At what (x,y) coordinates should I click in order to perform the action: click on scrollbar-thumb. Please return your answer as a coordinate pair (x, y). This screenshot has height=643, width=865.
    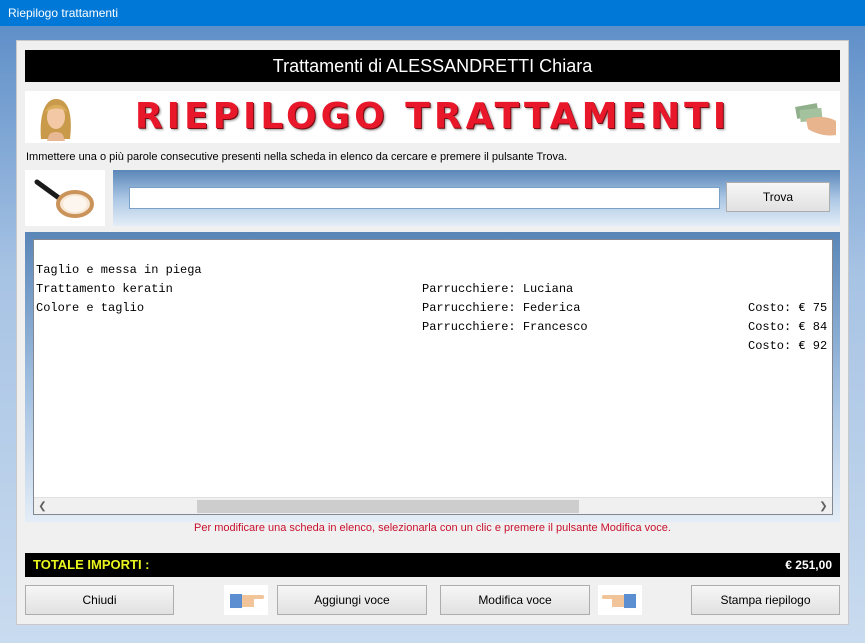
    Looking at the image, I should click on (388, 506).